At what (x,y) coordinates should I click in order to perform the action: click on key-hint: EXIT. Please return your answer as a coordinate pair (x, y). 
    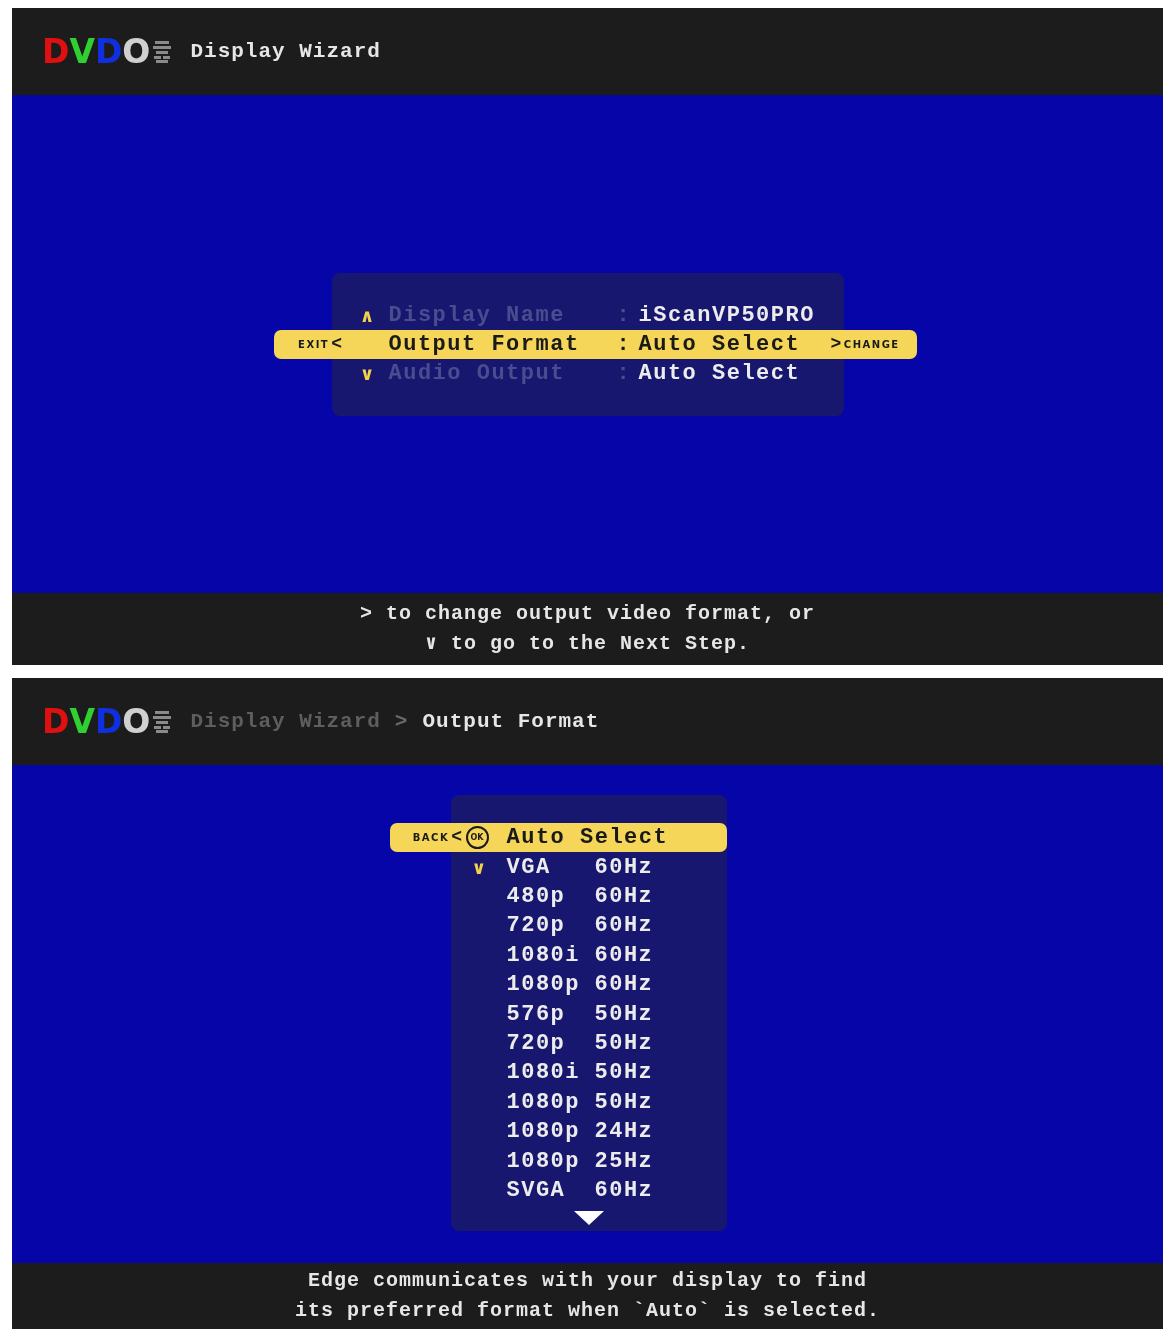
    Looking at the image, I should click on (314, 344).